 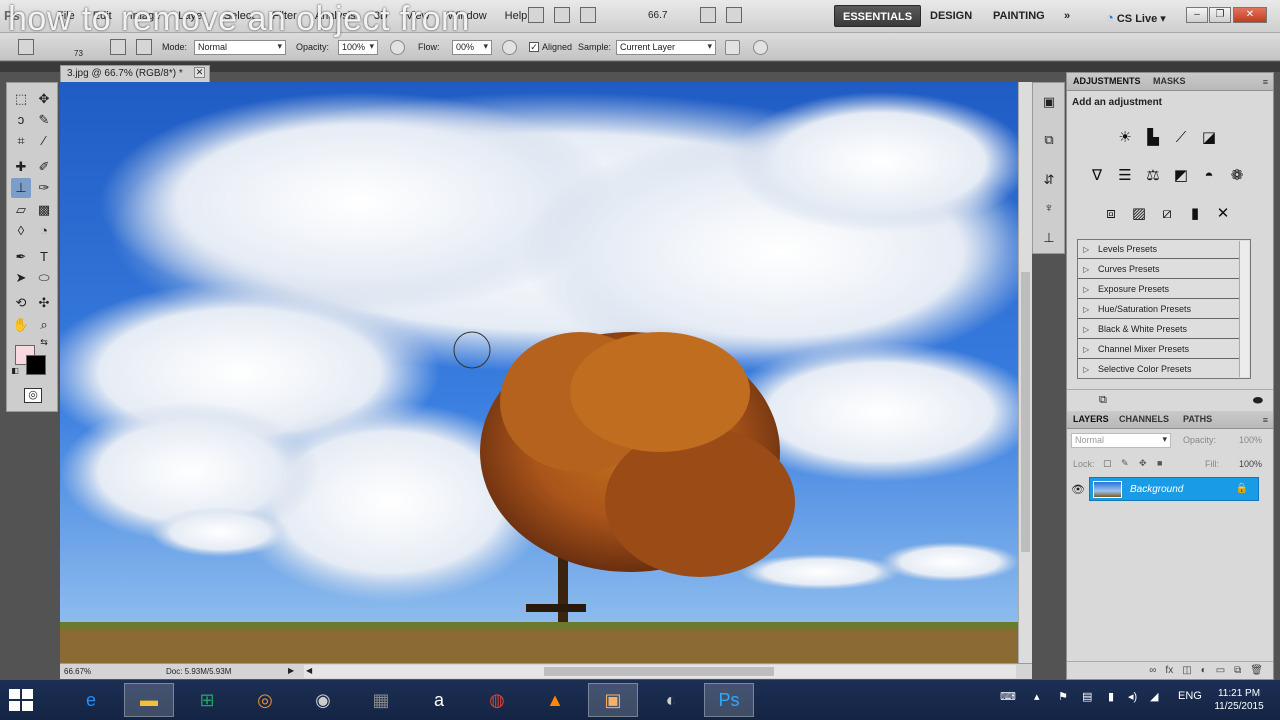 I want to click on menu-file: File, so click(x=66, y=16).